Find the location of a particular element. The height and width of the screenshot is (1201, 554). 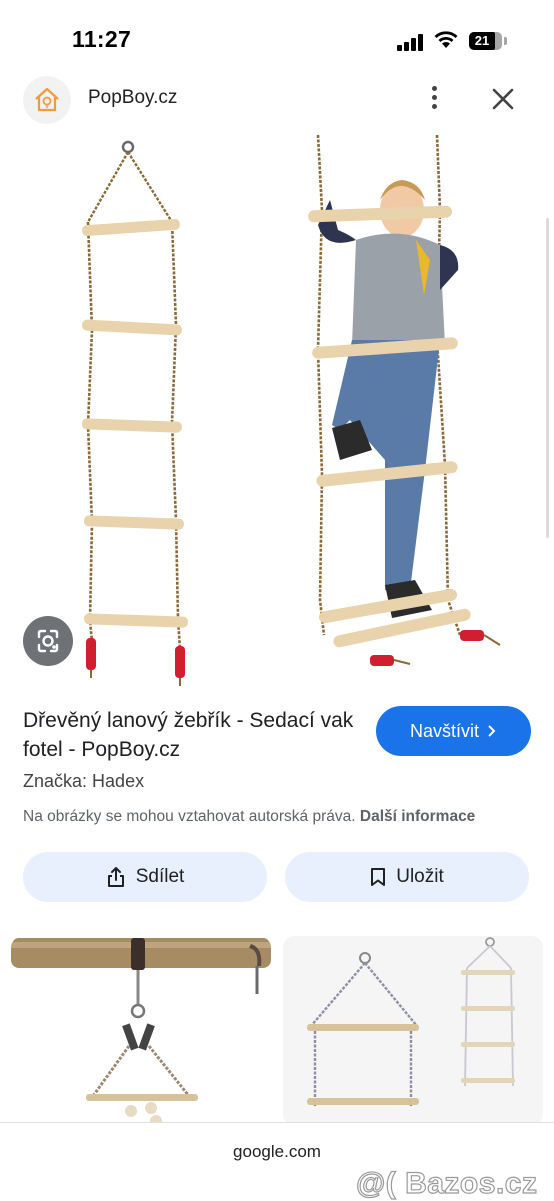

chevron-right-icon is located at coordinates (492, 731).